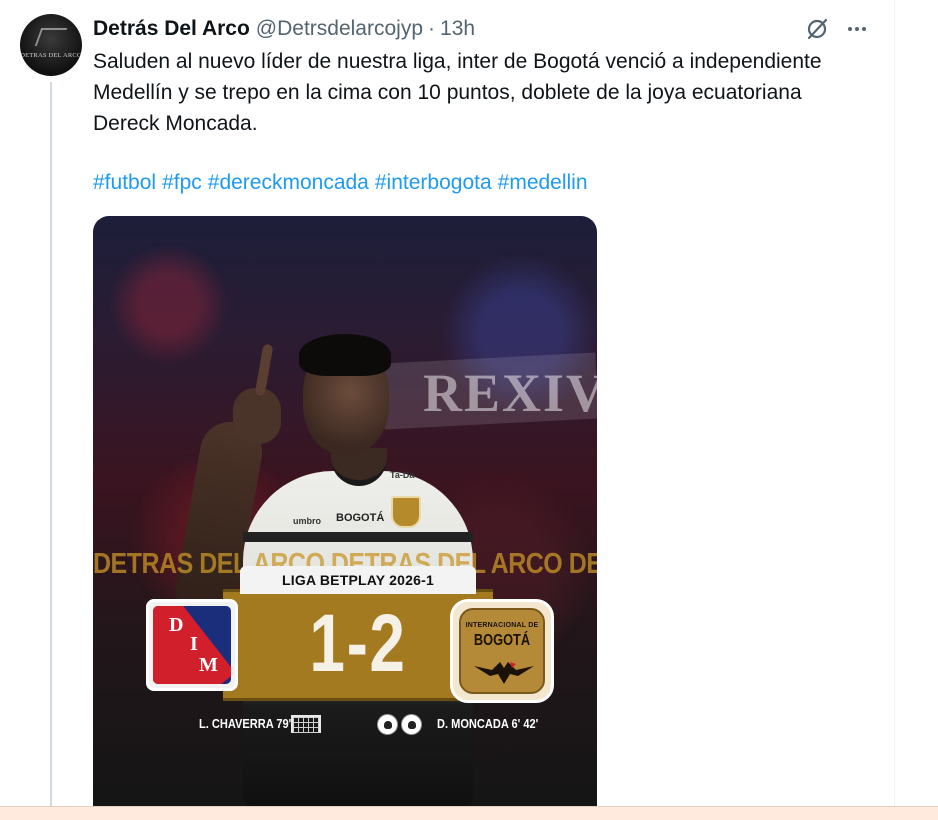  I want to click on stadium-banner-text: REXIV, so click(510, 393).